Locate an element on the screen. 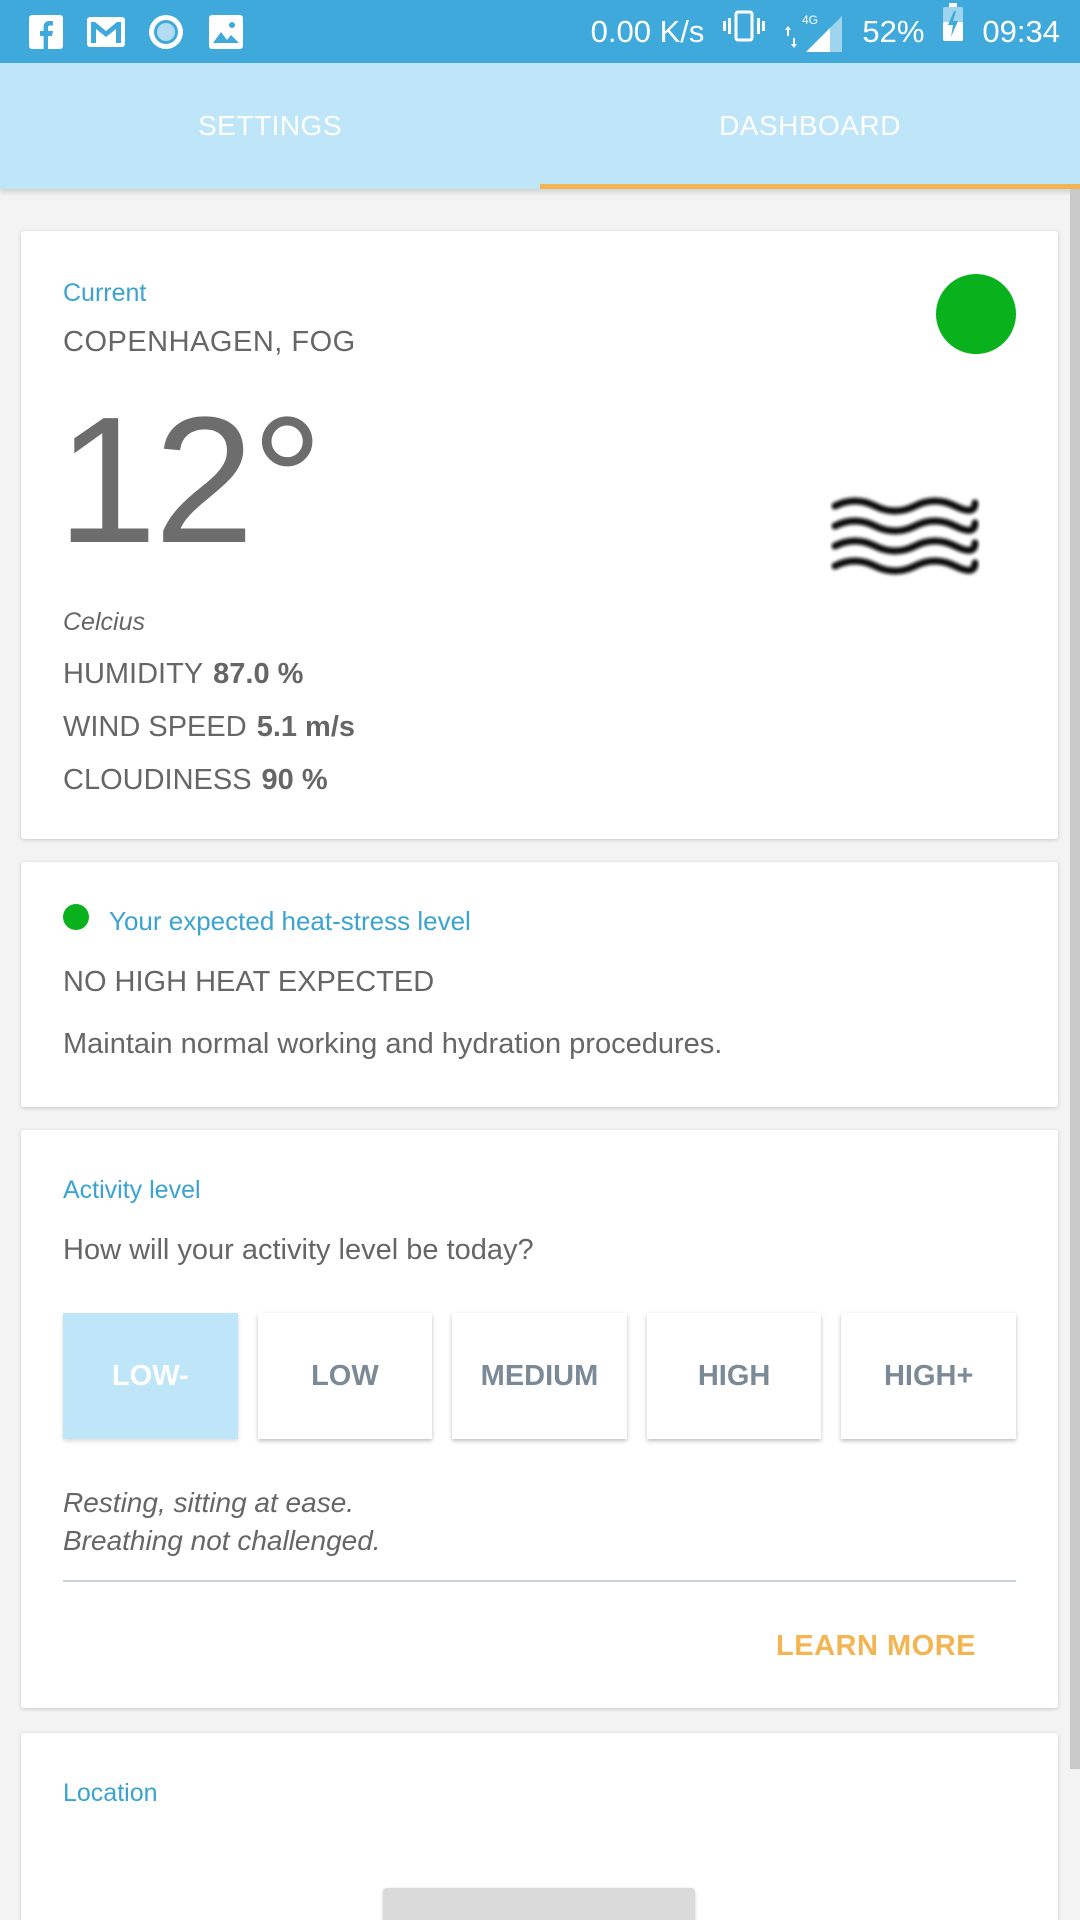  location-button is located at coordinates (539, 1904).